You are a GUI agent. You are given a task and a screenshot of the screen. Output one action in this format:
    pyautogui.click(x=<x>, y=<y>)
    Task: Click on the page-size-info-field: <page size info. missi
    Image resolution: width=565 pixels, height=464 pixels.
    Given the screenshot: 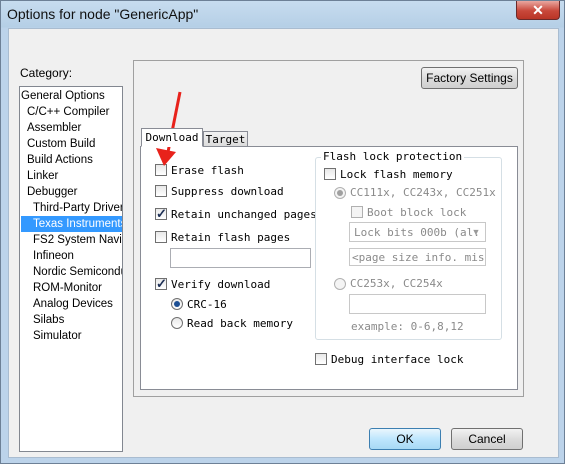 What is the action you would take?
    pyautogui.click(x=417, y=257)
    